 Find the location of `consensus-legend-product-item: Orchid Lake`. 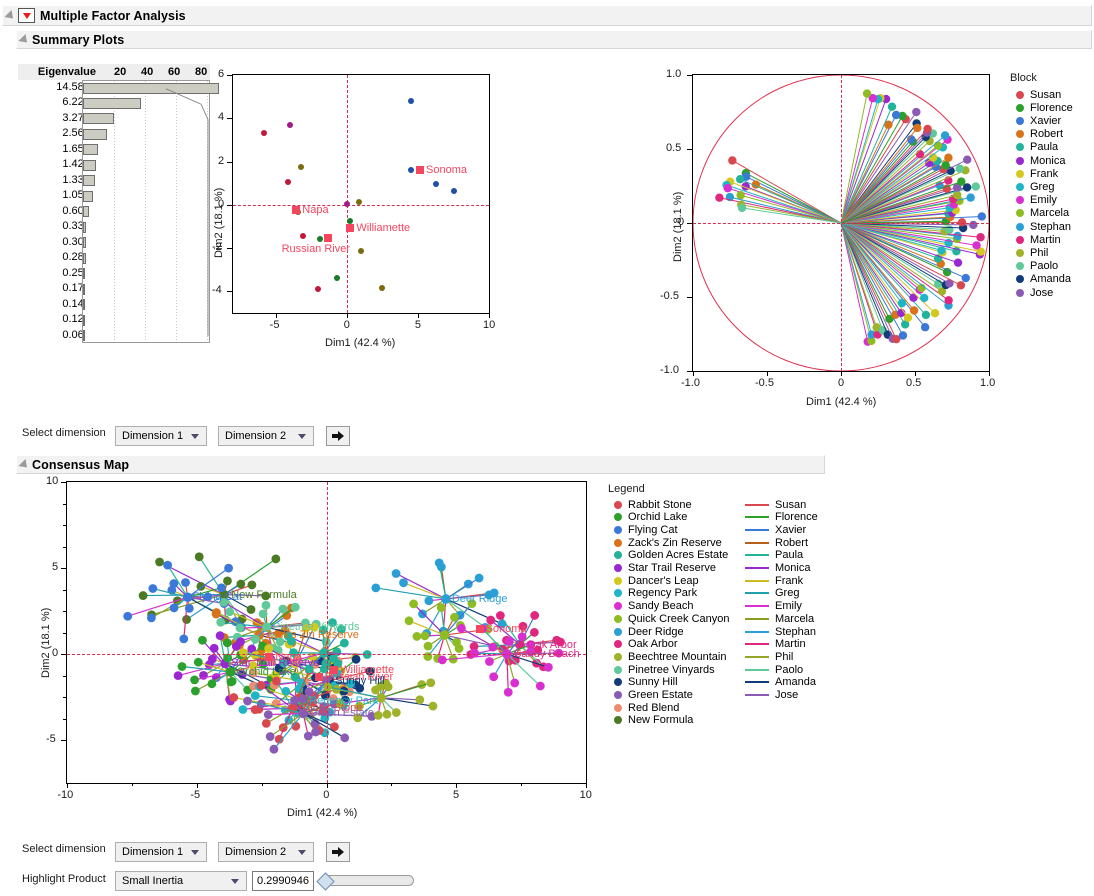

consensus-legend-product-item: Orchid Lake is located at coordinates (650, 517).